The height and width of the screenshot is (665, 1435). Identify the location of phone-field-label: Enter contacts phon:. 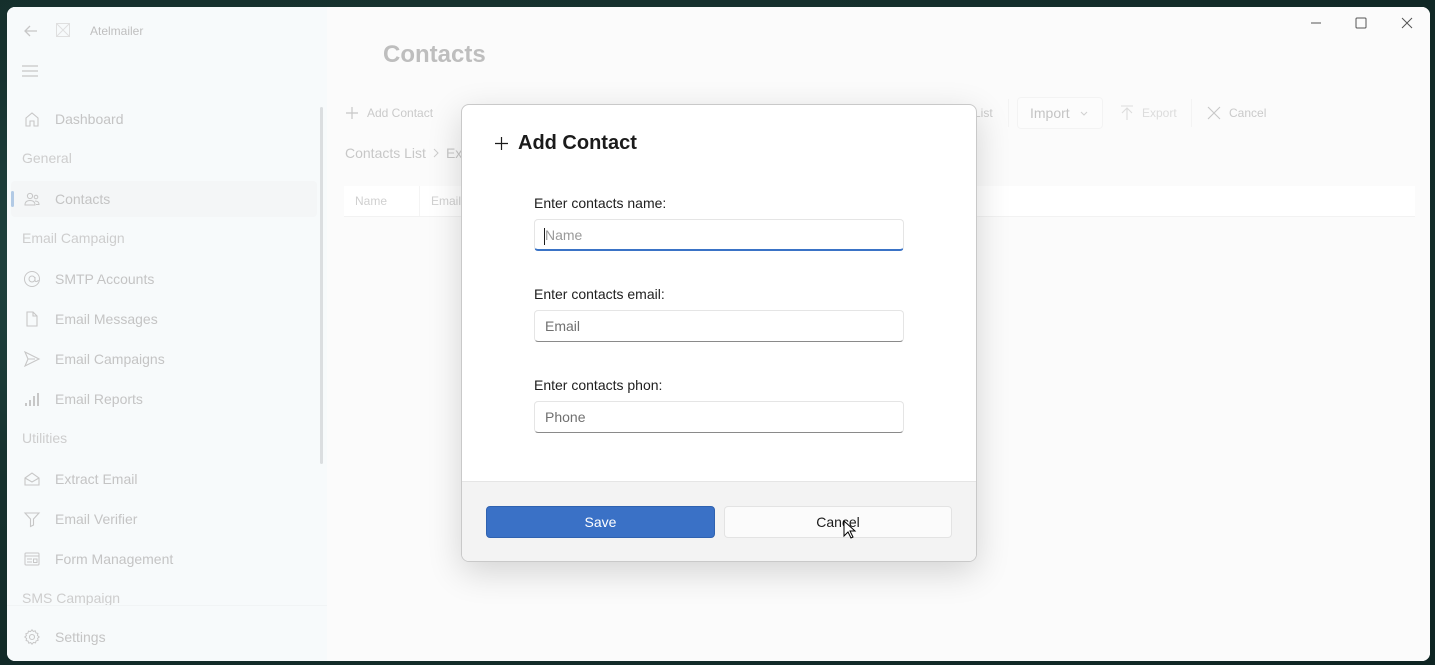
(598, 385).